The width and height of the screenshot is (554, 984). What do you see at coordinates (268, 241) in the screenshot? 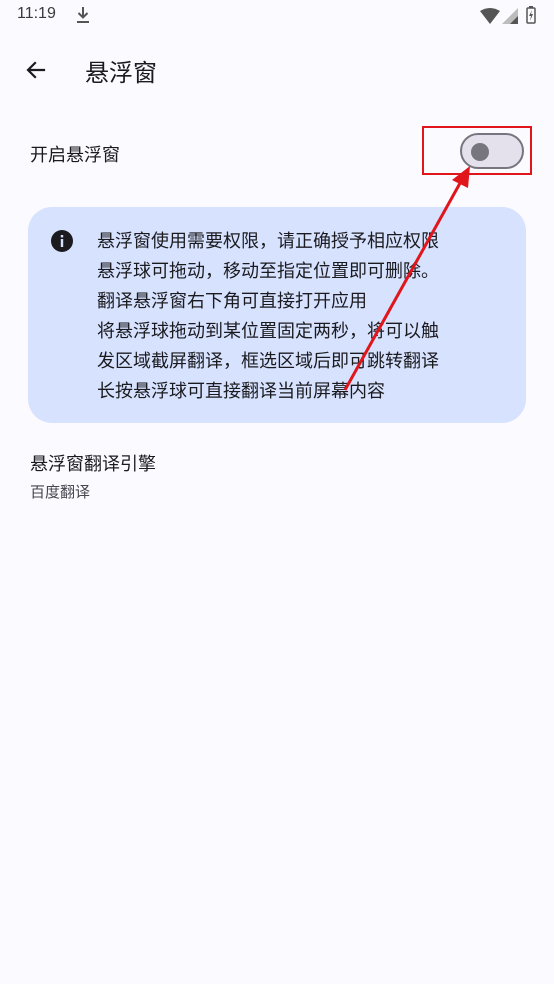
I see `info-line: 悬浮窗使用需要权限，请正确授予相应权限` at bounding box center [268, 241].